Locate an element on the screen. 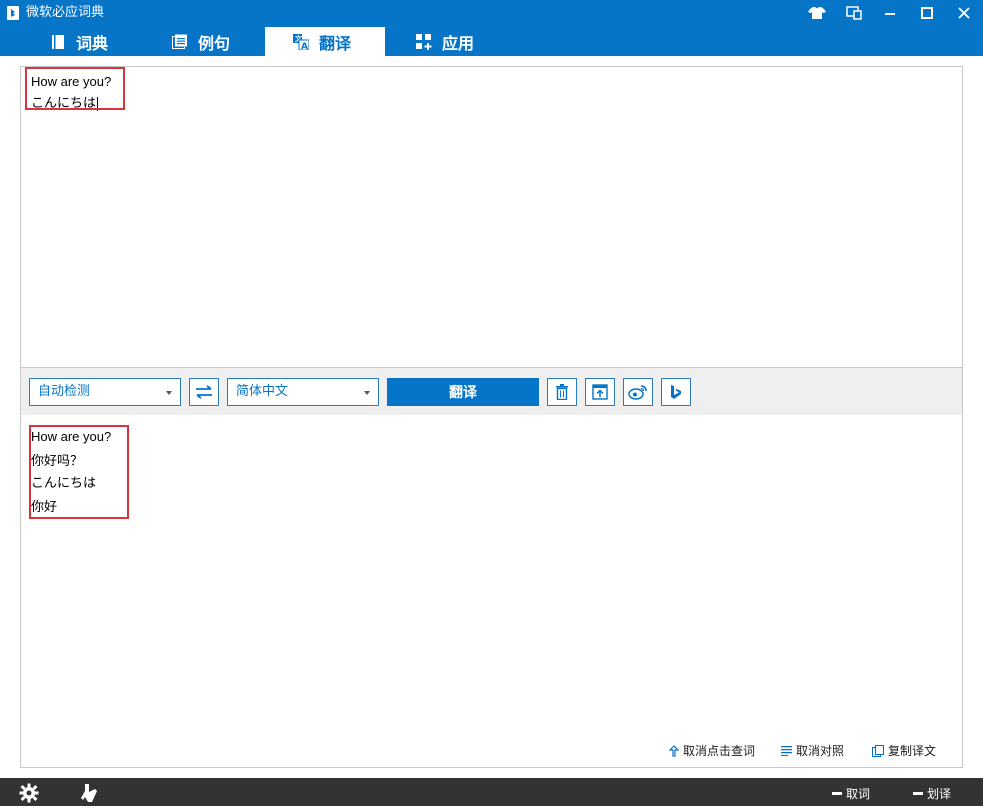  tab-sentences: 例句 is located at coordinates (201, 41).